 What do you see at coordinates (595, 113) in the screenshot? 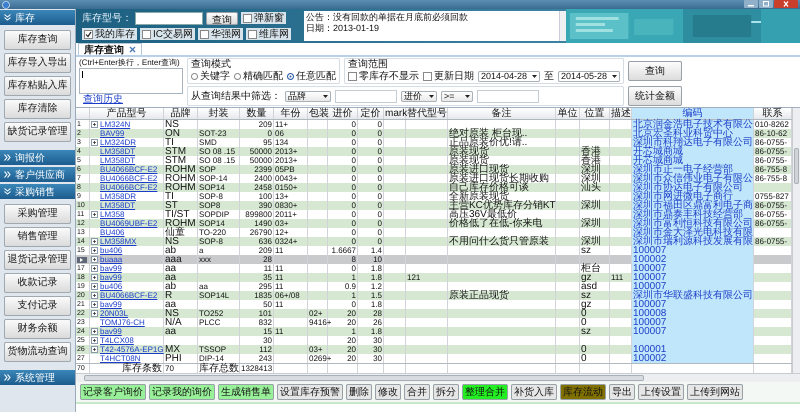
I see `column-header: 位置` at bounding box center [595, 113].